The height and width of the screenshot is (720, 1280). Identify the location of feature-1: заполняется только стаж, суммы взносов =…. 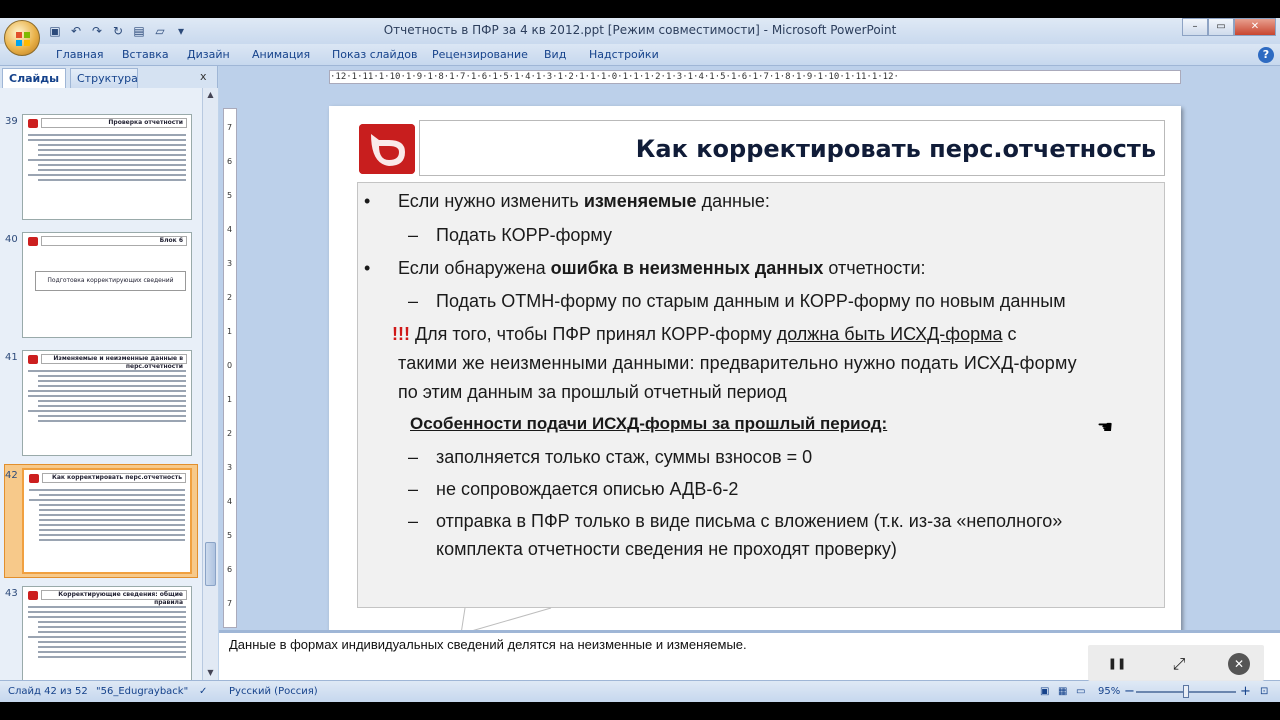
(624, 457).